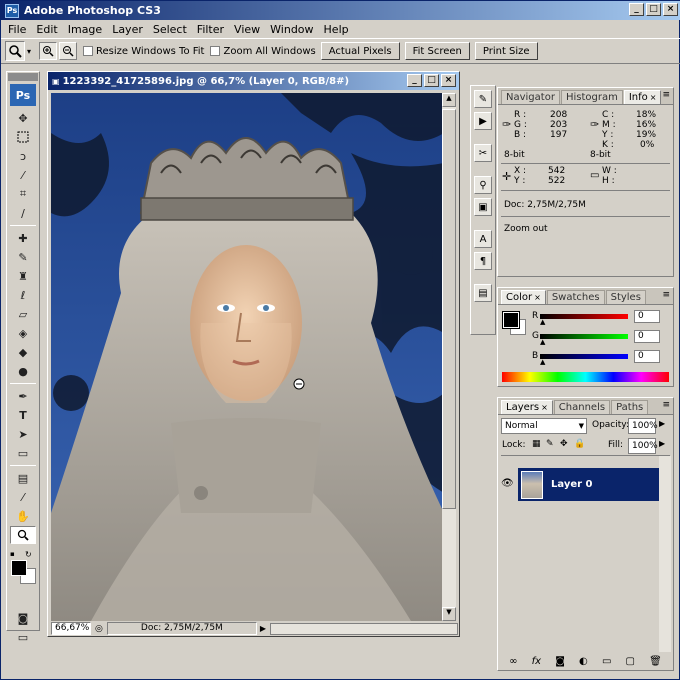 This screenshot has width=680, height=680. What do you see at coordinates (23, 396) in the screenshot?
I see `pen-tool-icon: ✒` at bounding box center [23, 396].